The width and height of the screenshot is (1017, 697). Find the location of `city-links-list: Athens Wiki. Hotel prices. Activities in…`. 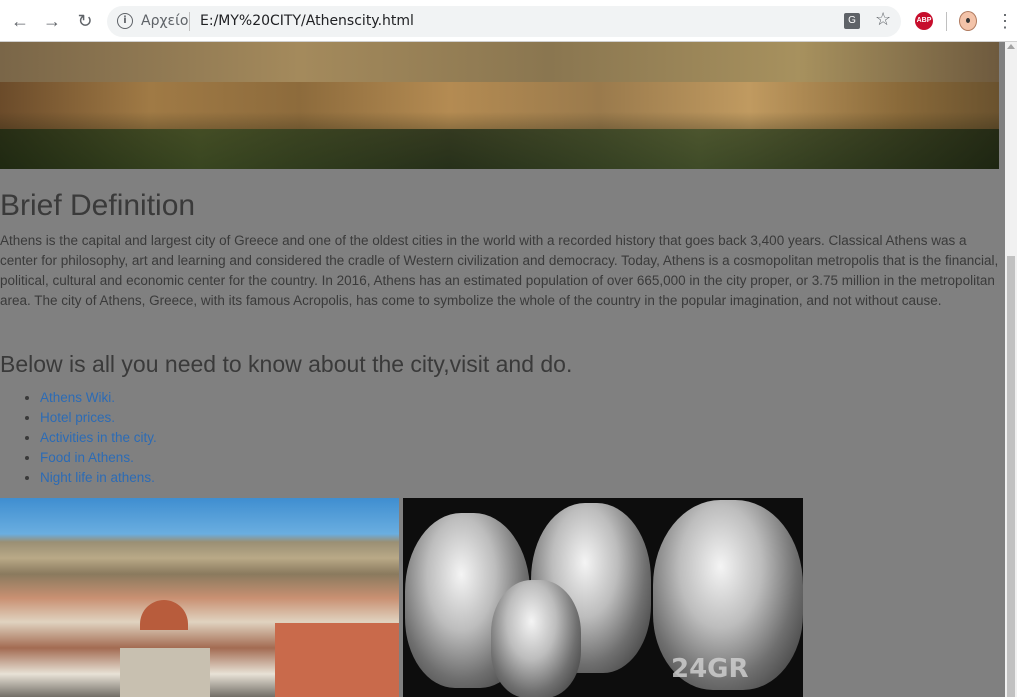

city-links-list: Athens Wiki. Hotel prices. Activities in… is located at coordinates (78, 438).